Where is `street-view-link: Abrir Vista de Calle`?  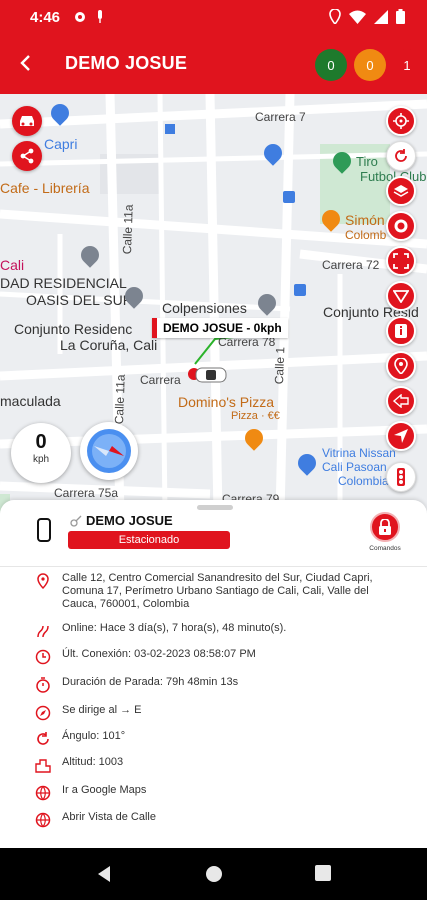
street-view-link: Abrir Vista de Calle is located at coordinates (232, 817).